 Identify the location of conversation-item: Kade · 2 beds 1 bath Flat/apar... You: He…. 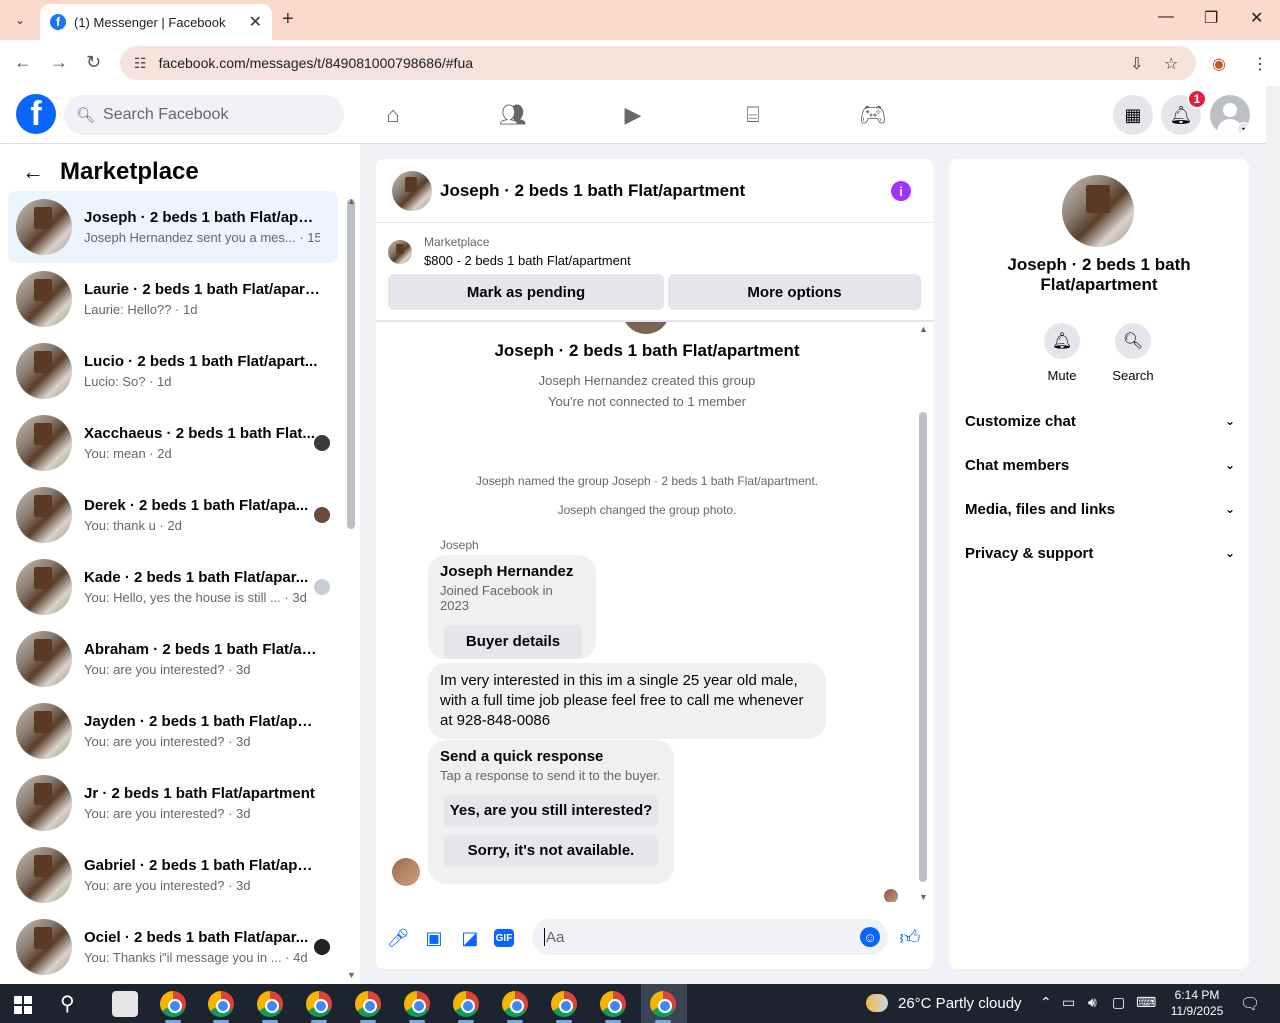
(173, 587).